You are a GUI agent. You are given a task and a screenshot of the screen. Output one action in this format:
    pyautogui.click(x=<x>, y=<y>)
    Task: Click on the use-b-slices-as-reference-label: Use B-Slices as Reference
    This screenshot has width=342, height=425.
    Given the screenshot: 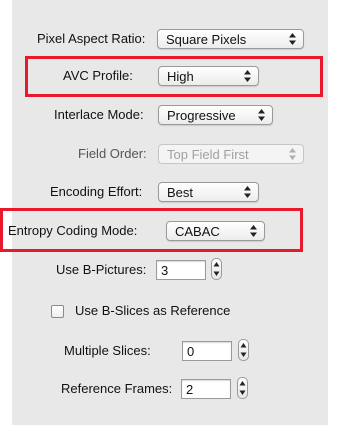 What is the action you would take?
    pyautogui.click(x=153, y=310)
    